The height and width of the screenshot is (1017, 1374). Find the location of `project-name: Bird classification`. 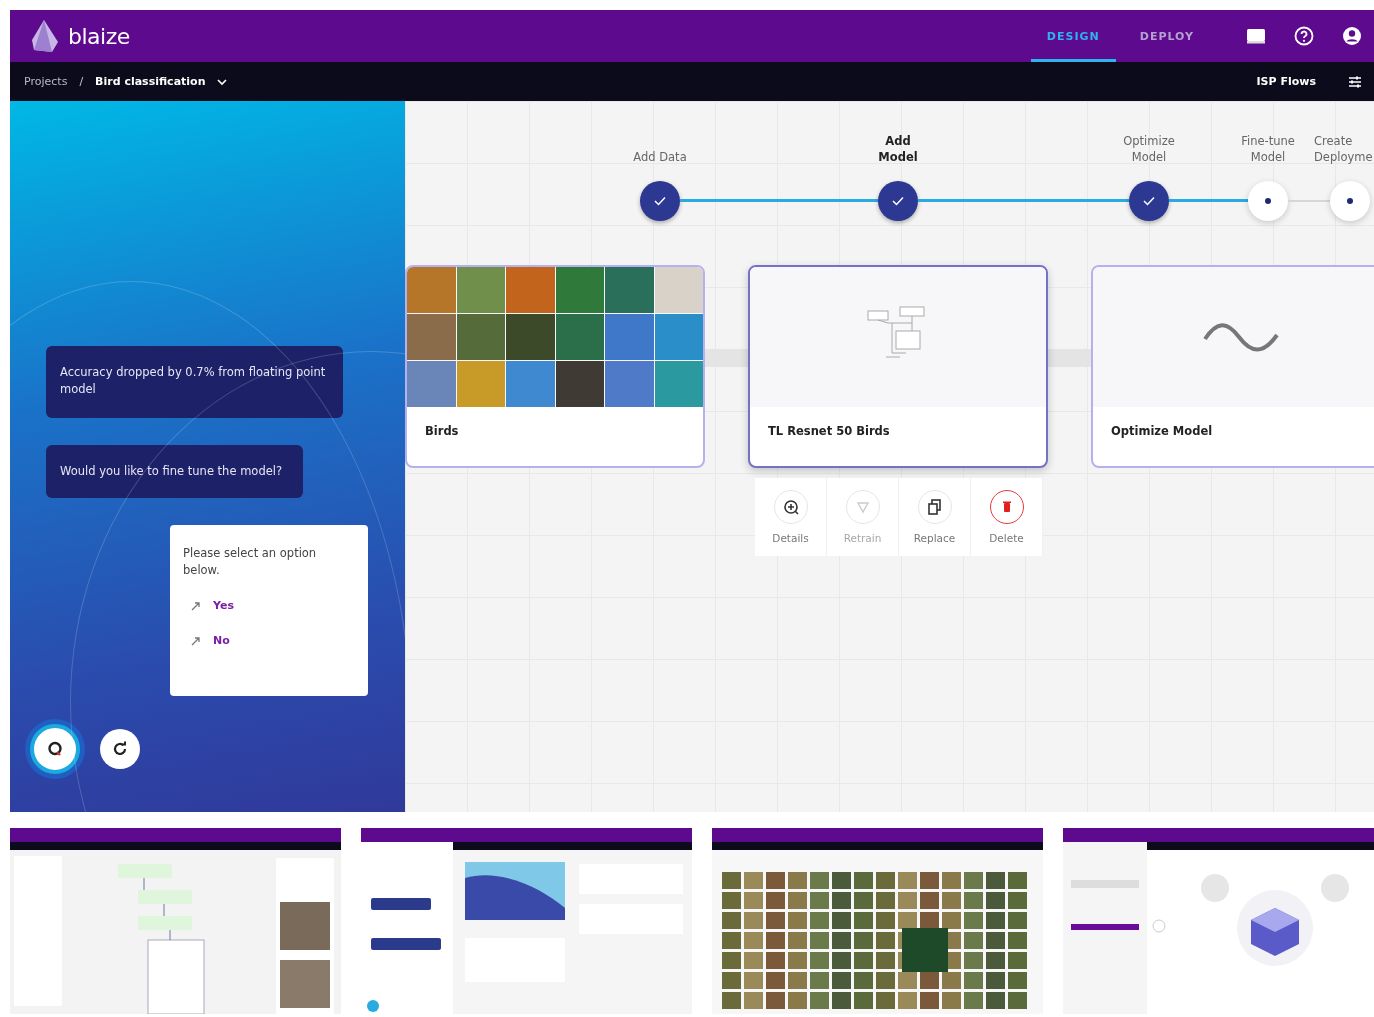

project-name: Bird classification is located at coordinates (150, 81).